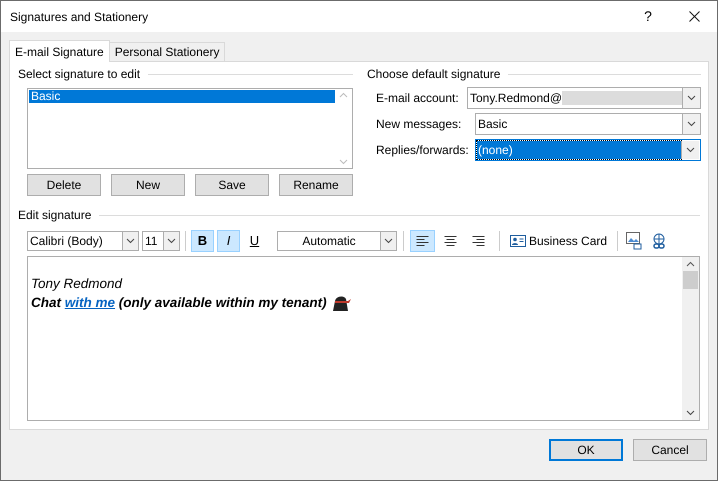 The width and height of the screenshot is (718, 481). What do you see at coordinates (79, 74) in the screenshot?
I see `group-heading: Select signature to edit` at bounding box center [79, 74].